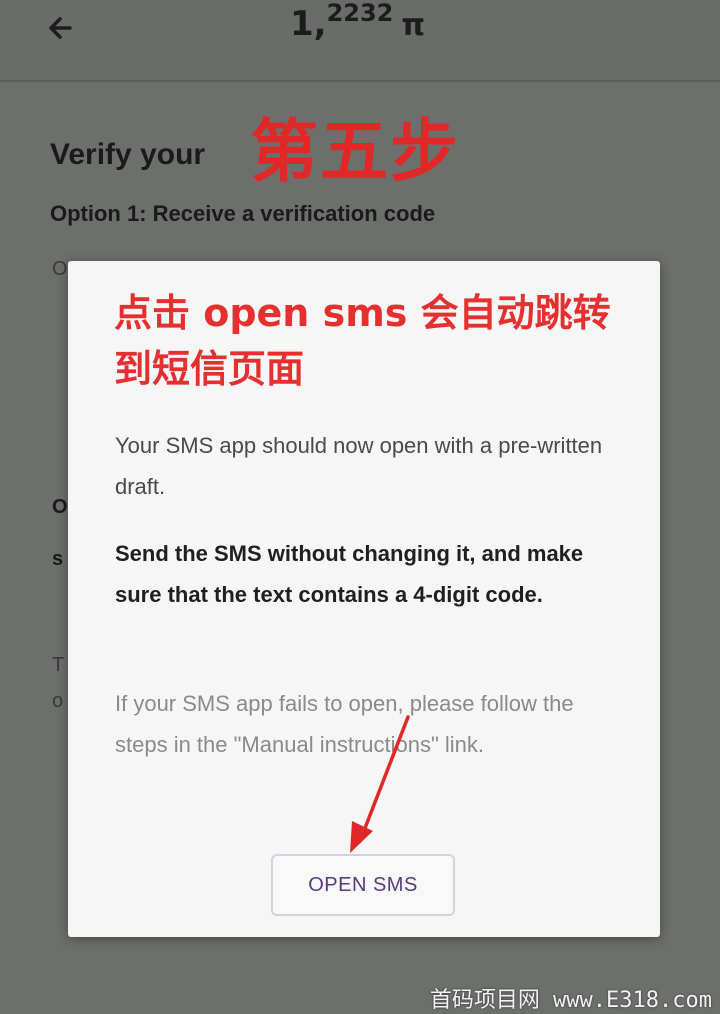 This screenshot has height=1014, width=720. What do you see at coordinates (362, 341) in the screenshot?
I see `instruction-annotation: 点击 open sms 会自动跳转到短信页面` at bounding box center [362, 341].